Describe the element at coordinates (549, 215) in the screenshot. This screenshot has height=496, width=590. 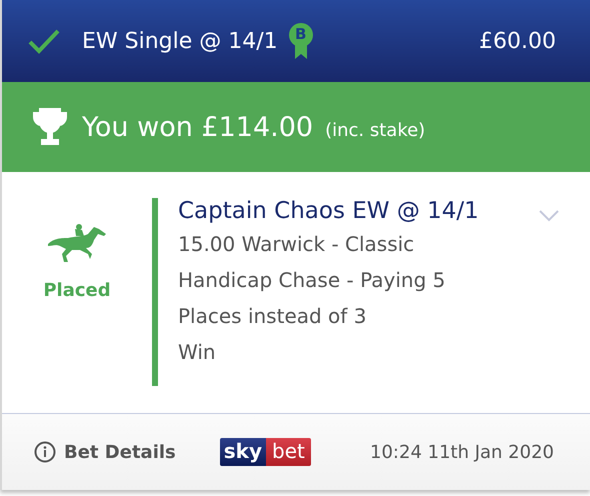
I see `chevron-icon` at that location.